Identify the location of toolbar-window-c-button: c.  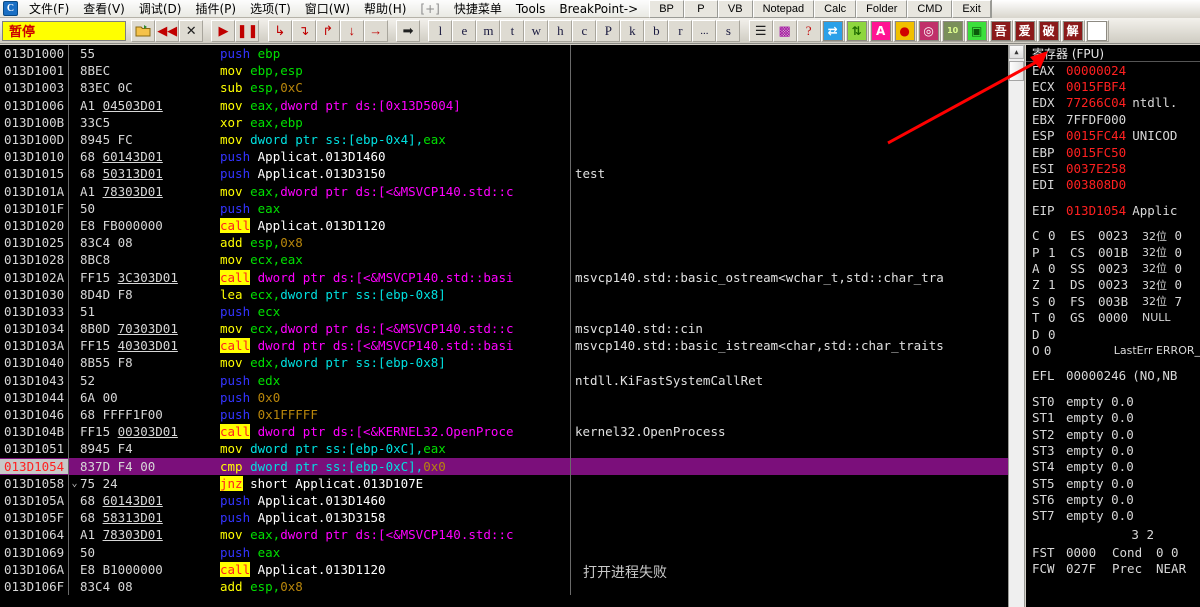
(584, 30).